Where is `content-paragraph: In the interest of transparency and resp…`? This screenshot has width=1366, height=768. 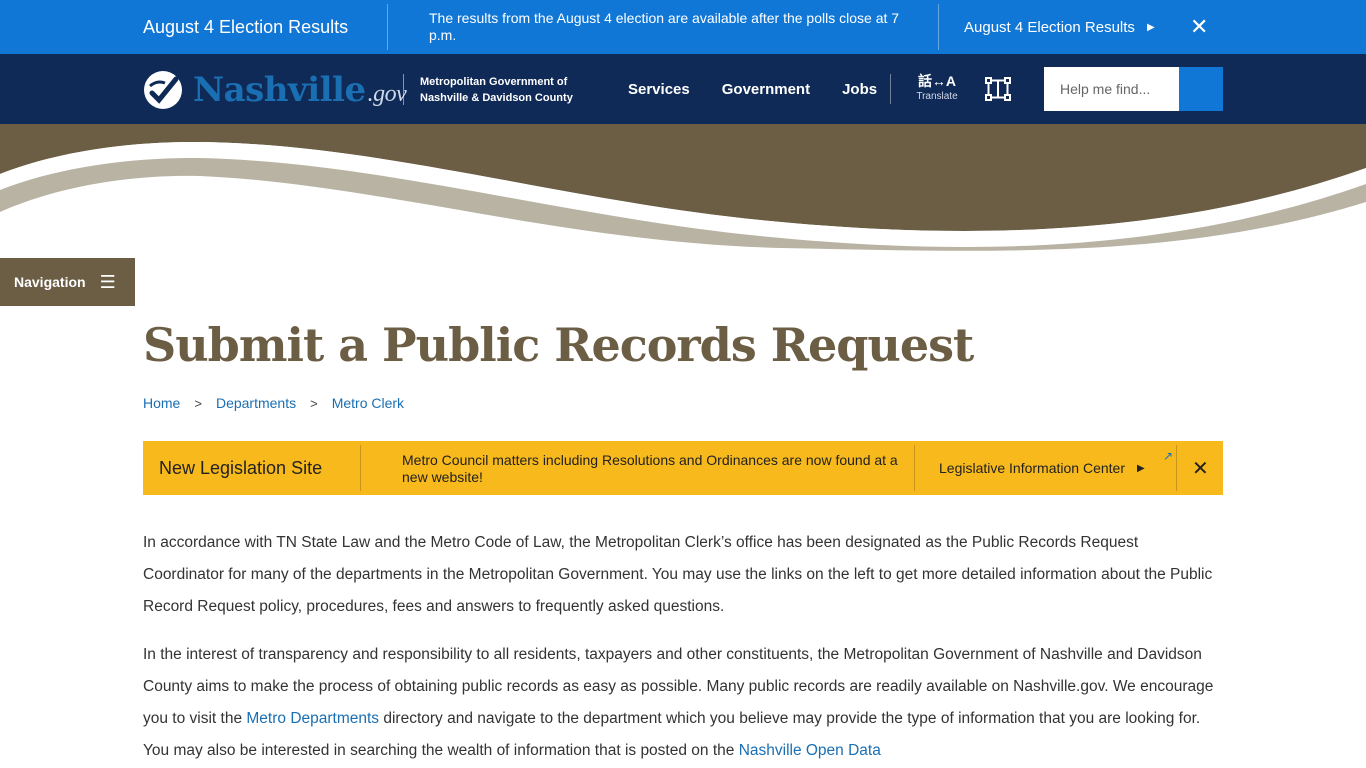
content-paragraph: In the interest of transparency and resp… is located at coordinates (678, 702).